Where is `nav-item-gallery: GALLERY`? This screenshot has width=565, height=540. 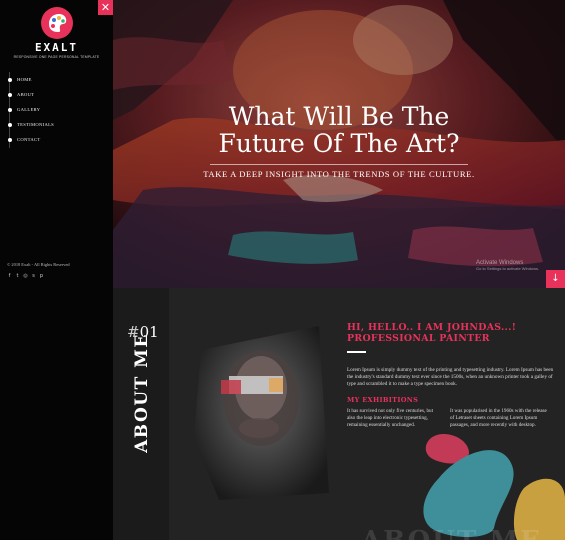 nav-item-gallery: GALLERY is located at coordinates (30, 109).